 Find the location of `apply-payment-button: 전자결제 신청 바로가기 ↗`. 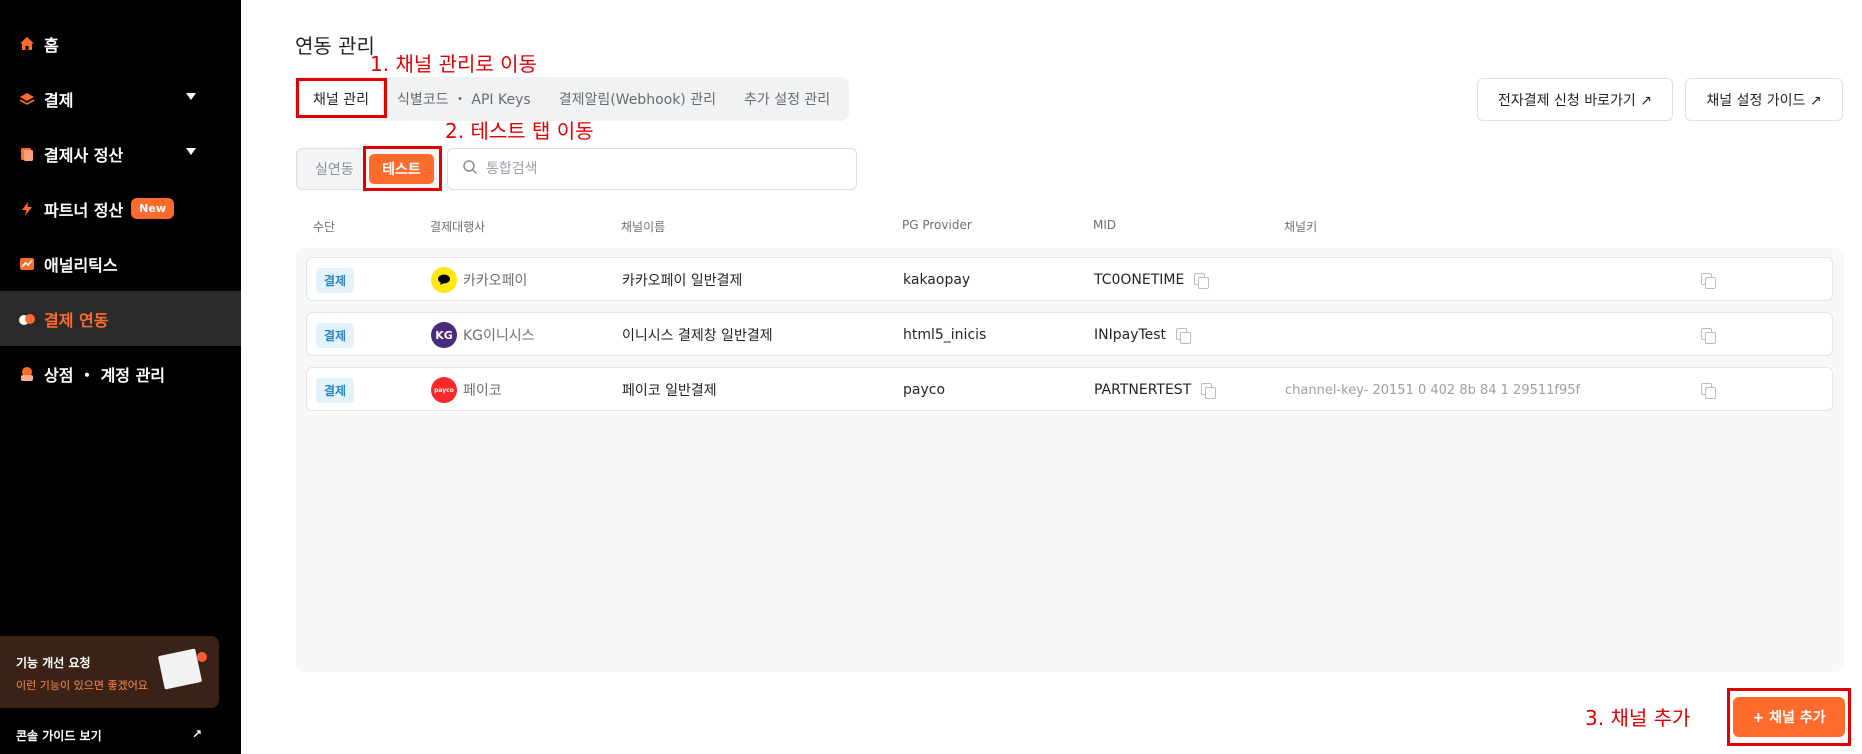

apply-payment-button: 전자결제 신청 바로가기 ↗ is located at coordinates (1575, 99).